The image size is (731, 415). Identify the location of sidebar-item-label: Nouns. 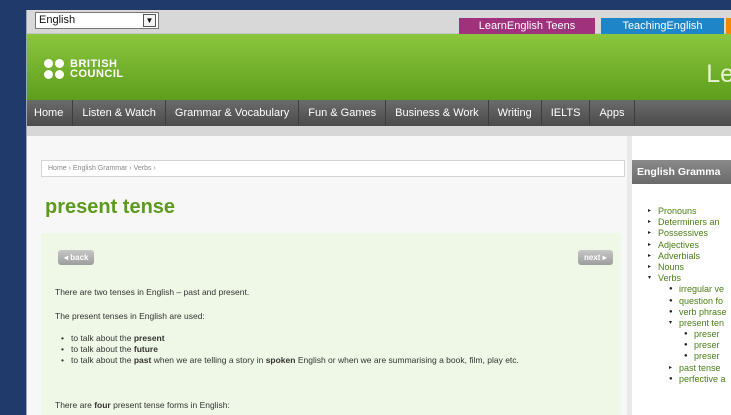
(671, 266).